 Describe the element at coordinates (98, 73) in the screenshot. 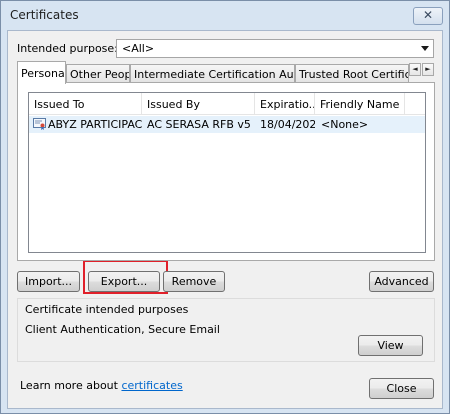

I see `tab-other-people: Other People` at that location.